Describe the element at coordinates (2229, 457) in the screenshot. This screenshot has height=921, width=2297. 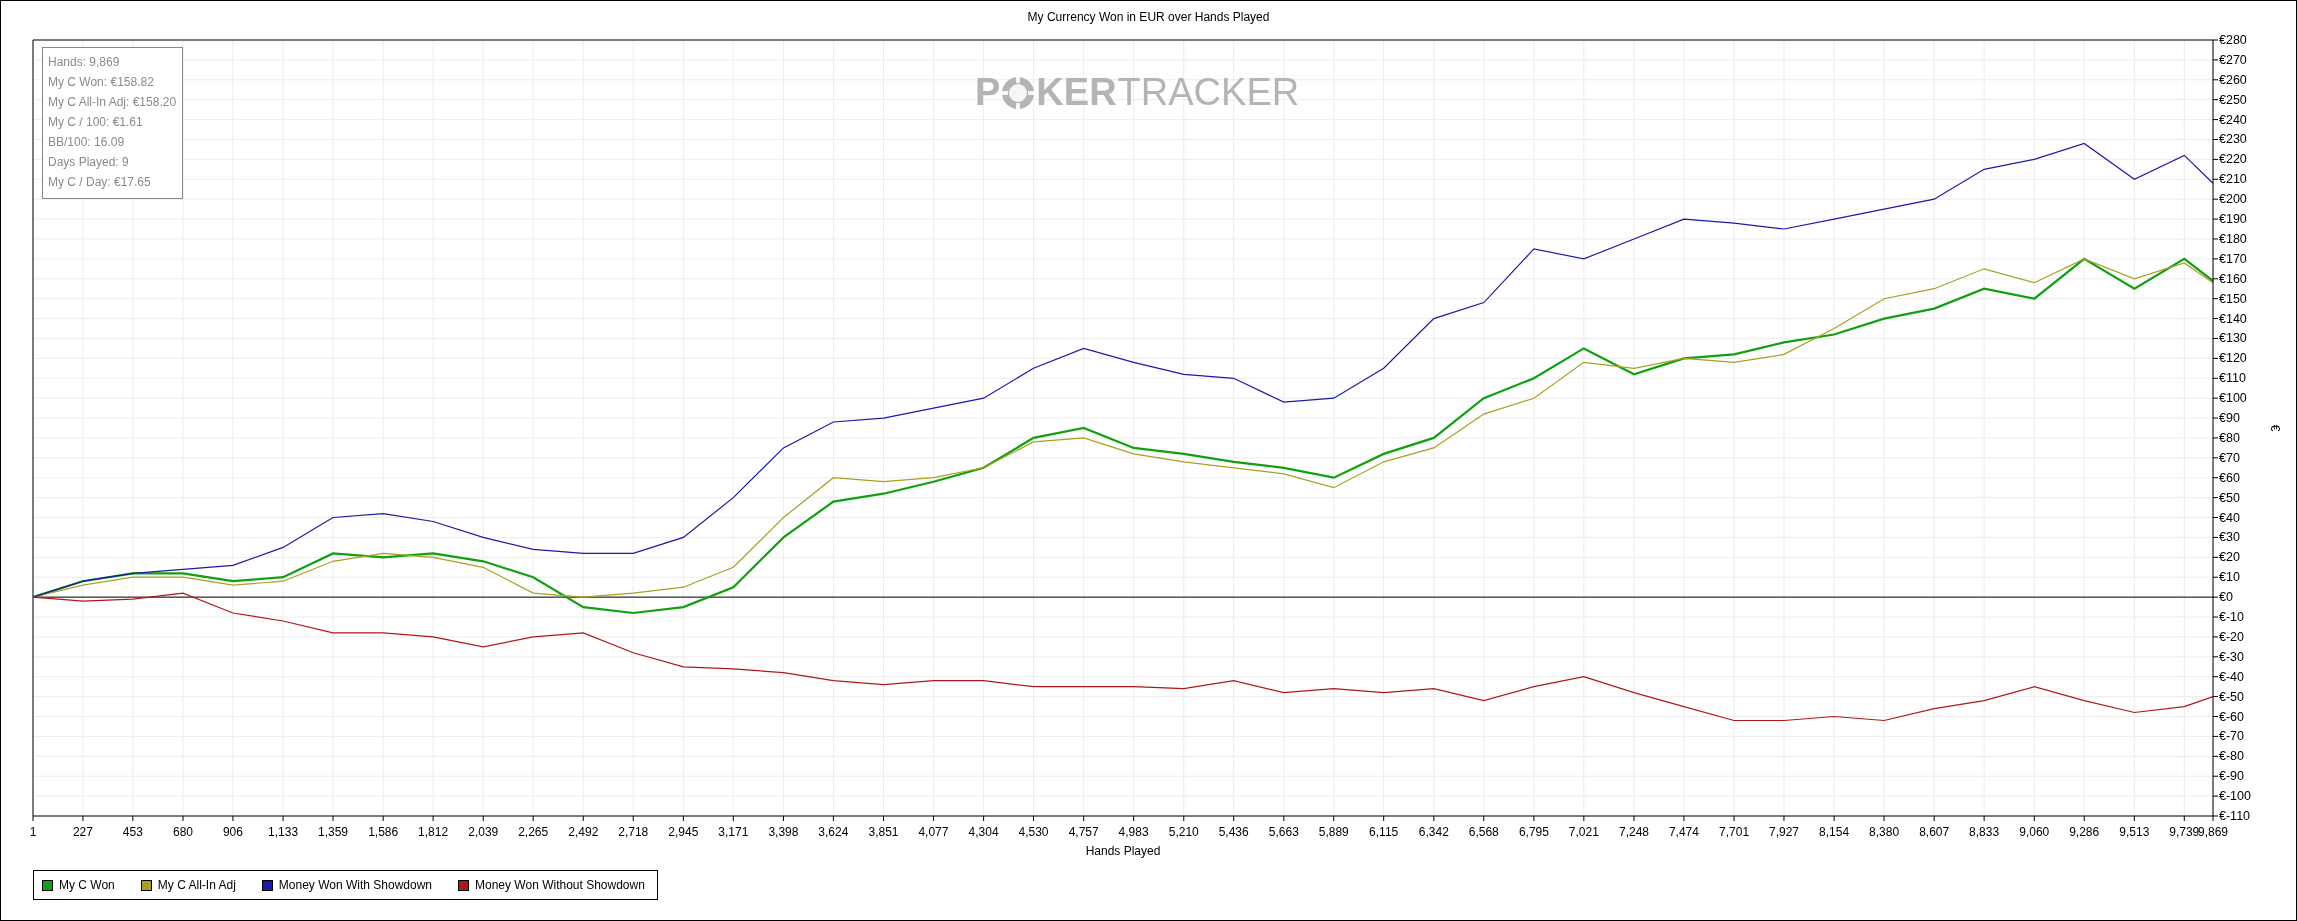
I see `y-tick-label: €70` at that location.